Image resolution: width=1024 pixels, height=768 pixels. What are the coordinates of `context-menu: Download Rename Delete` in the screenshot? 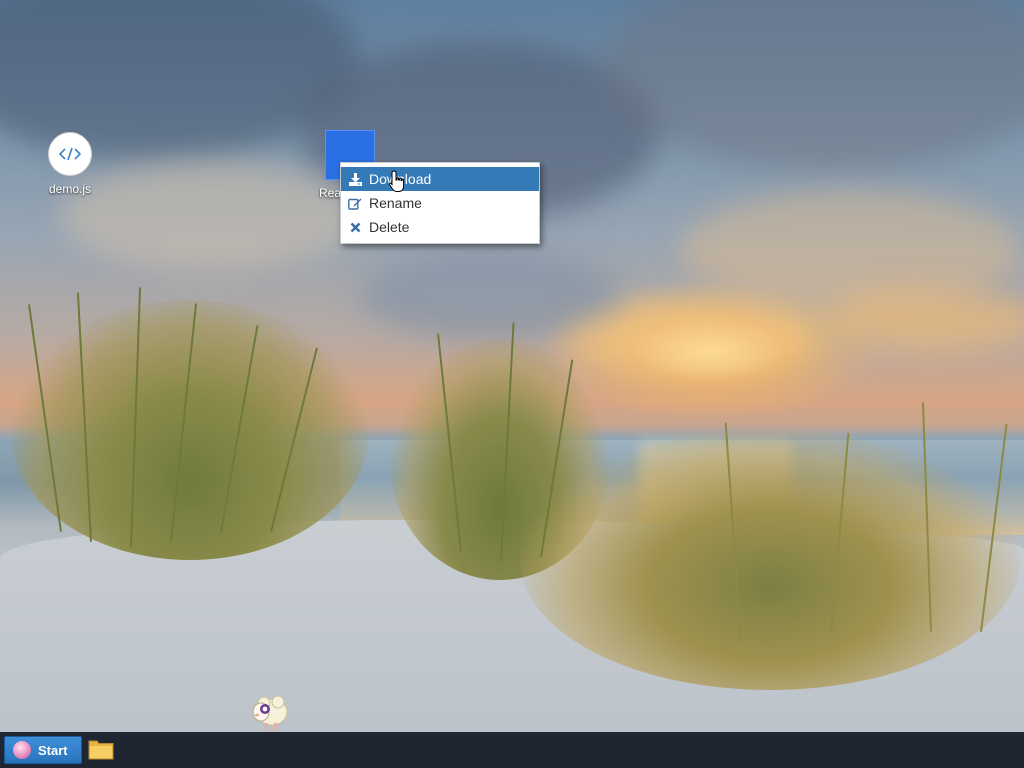 It's located at (440, 203).